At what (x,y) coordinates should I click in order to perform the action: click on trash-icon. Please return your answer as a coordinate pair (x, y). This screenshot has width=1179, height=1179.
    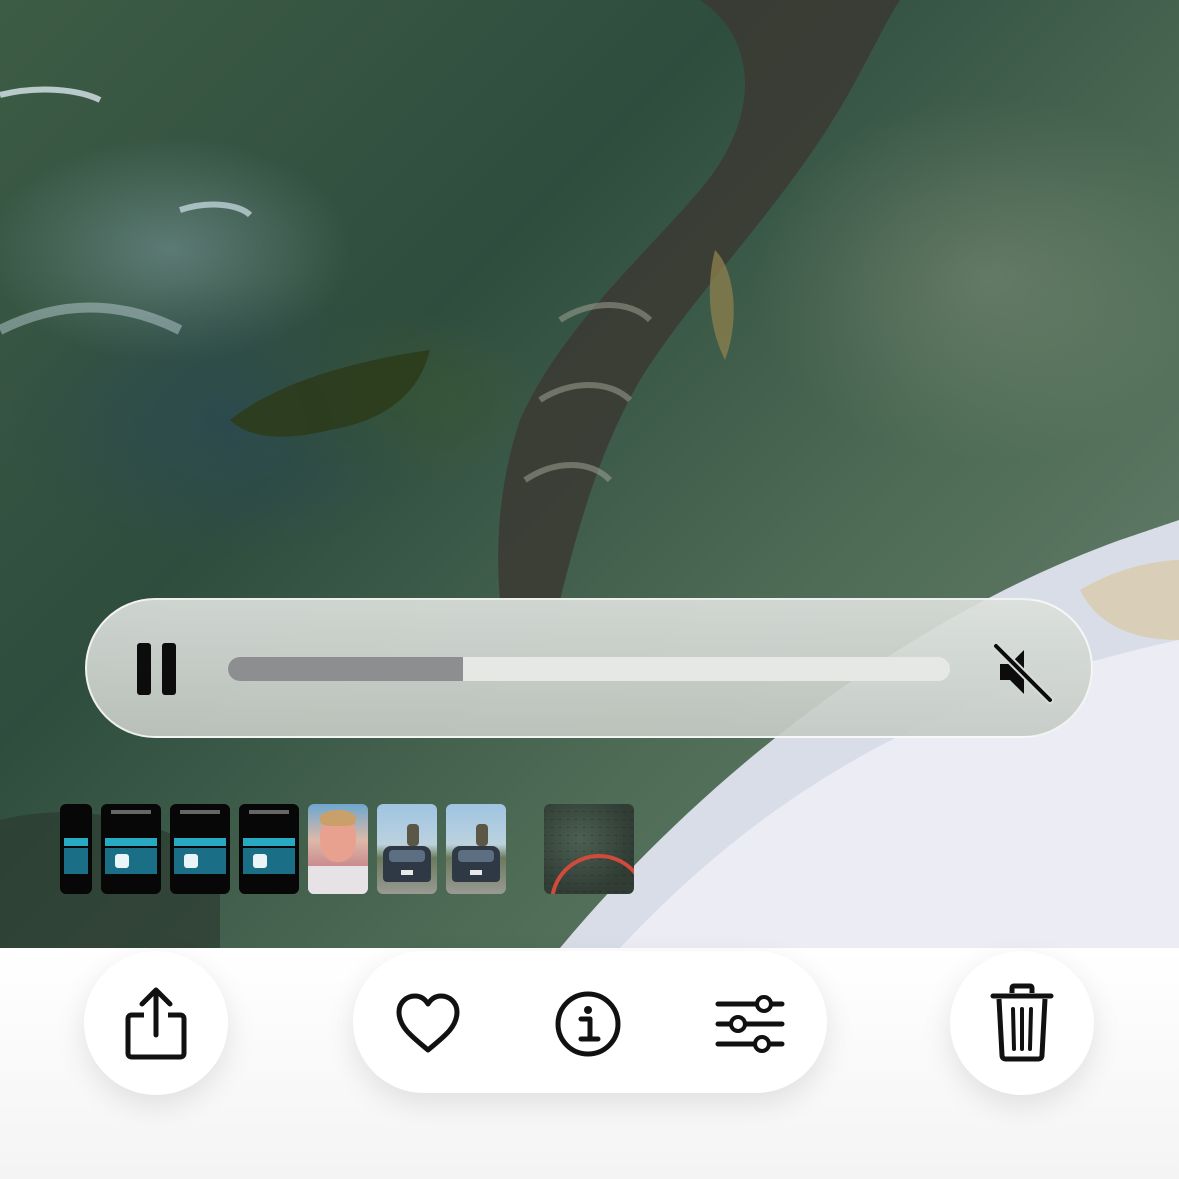
    Looking at the image, I should click on (1022, 1022).